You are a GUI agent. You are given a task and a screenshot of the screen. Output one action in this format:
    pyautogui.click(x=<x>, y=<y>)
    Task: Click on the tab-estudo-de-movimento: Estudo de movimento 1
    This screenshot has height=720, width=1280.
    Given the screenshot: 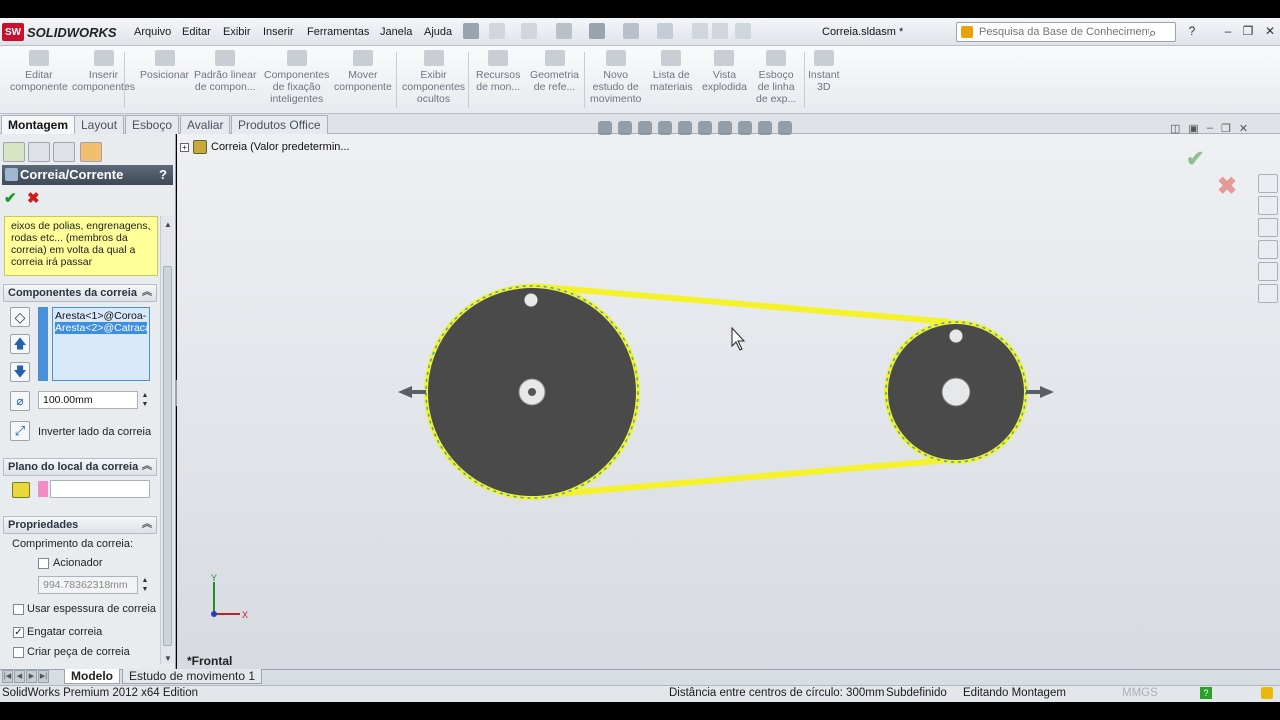 What is the action you would take?
    pyautogui.click(x=192, y=676)
    